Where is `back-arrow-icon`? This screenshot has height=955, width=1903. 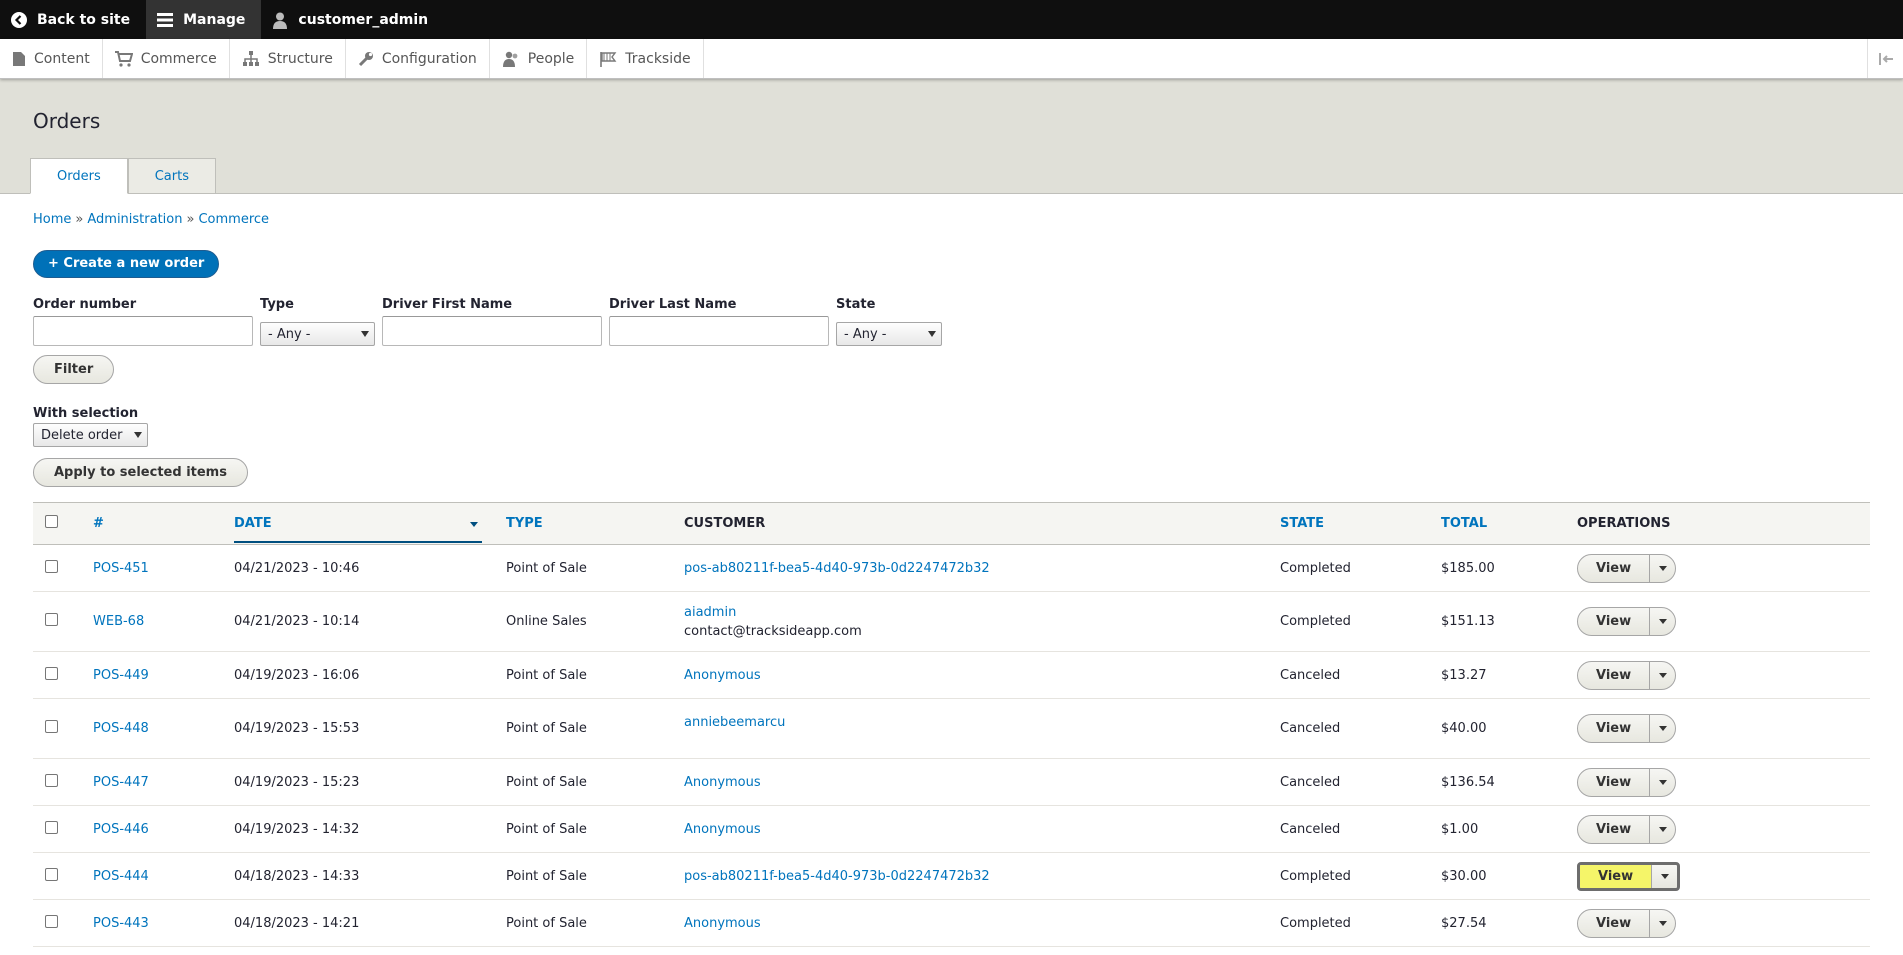
back-arrow-icon is located at coordinates (19, 19).